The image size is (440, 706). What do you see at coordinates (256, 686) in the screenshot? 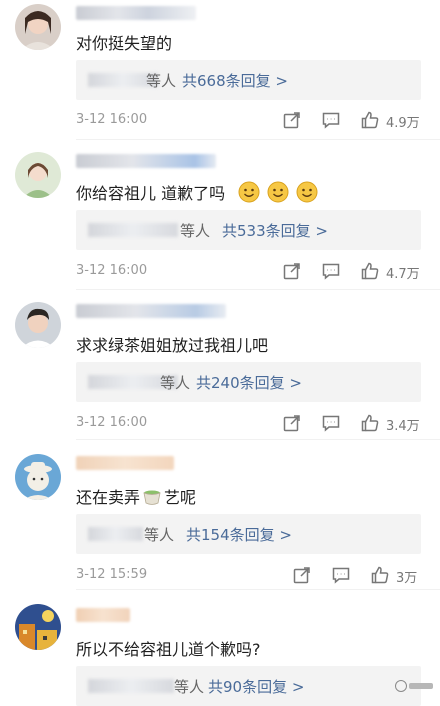
I see `reply-count-link: 共90条回复 >` at bounding box center [256, 686].